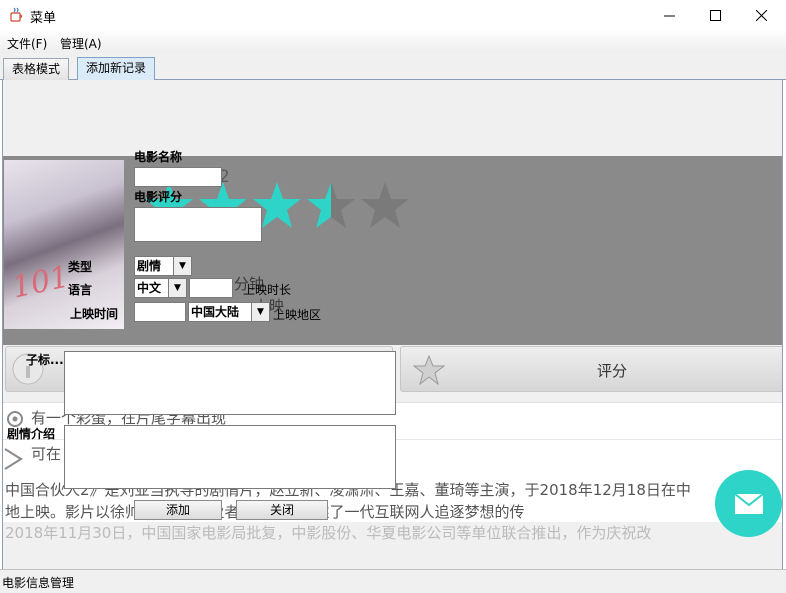 This screenshot has height=593, width=786. What do you see at coordinates (591, 369) in the screenshot?
I see `rate-button: 评分` at bounding box center [591, 369].